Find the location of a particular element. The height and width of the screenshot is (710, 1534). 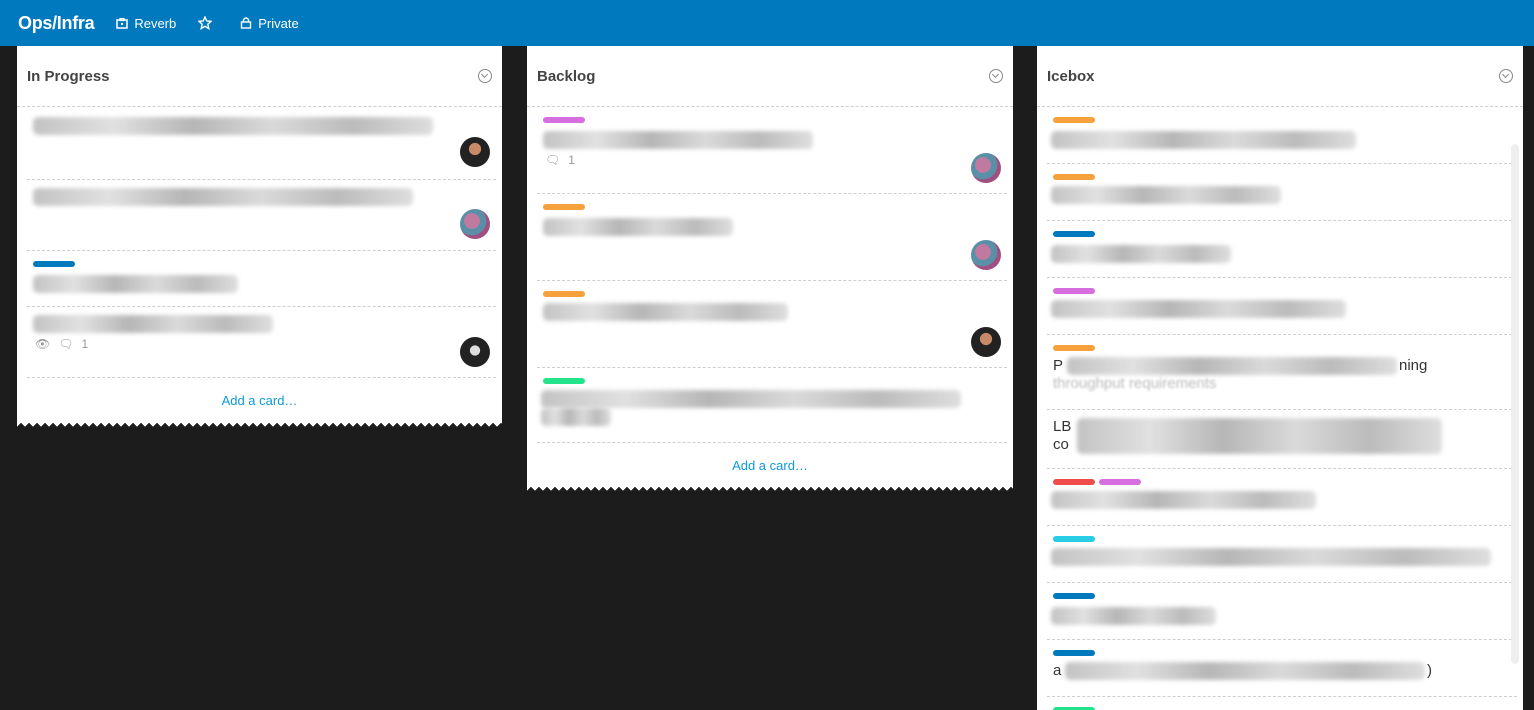

lock-icon is located at coordinates (246, 23).